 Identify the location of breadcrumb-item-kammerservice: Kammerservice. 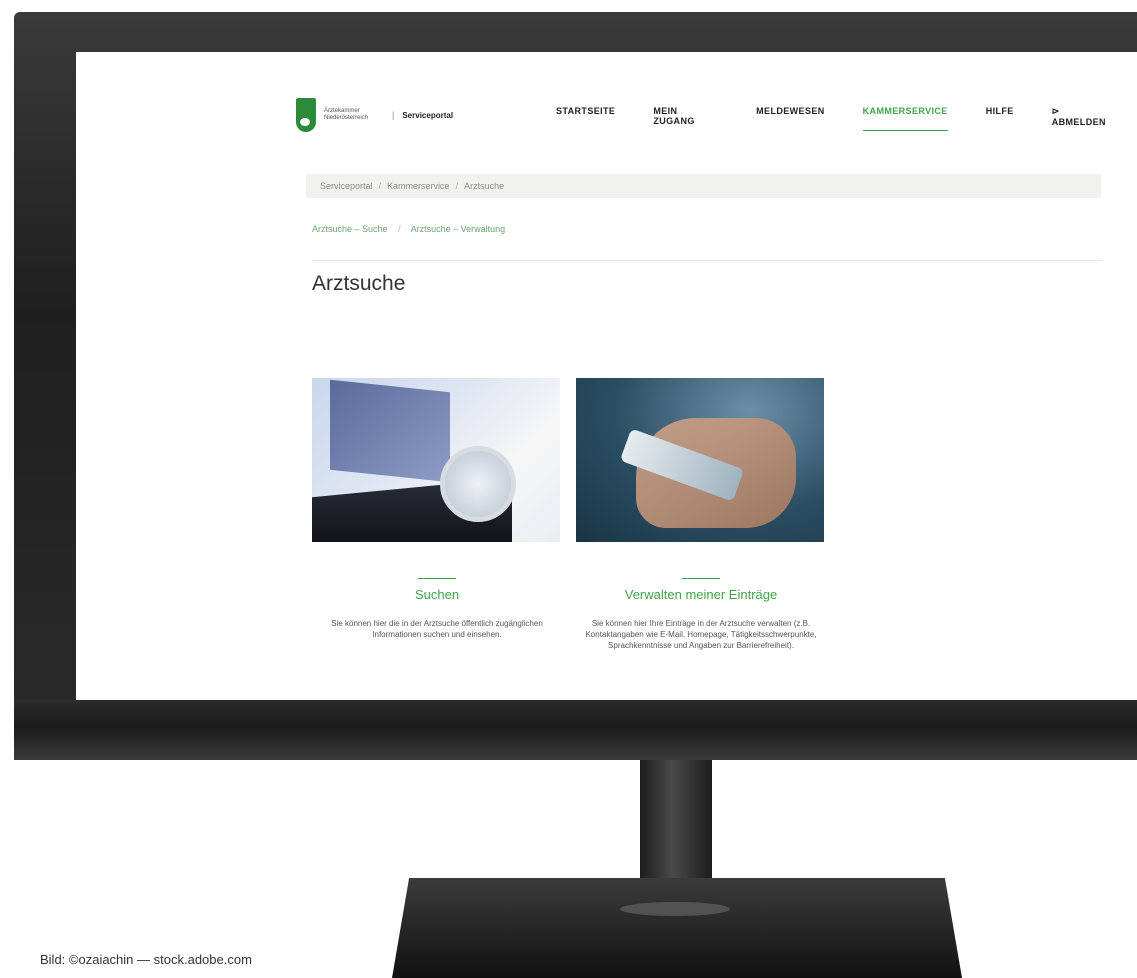
(418, 186).